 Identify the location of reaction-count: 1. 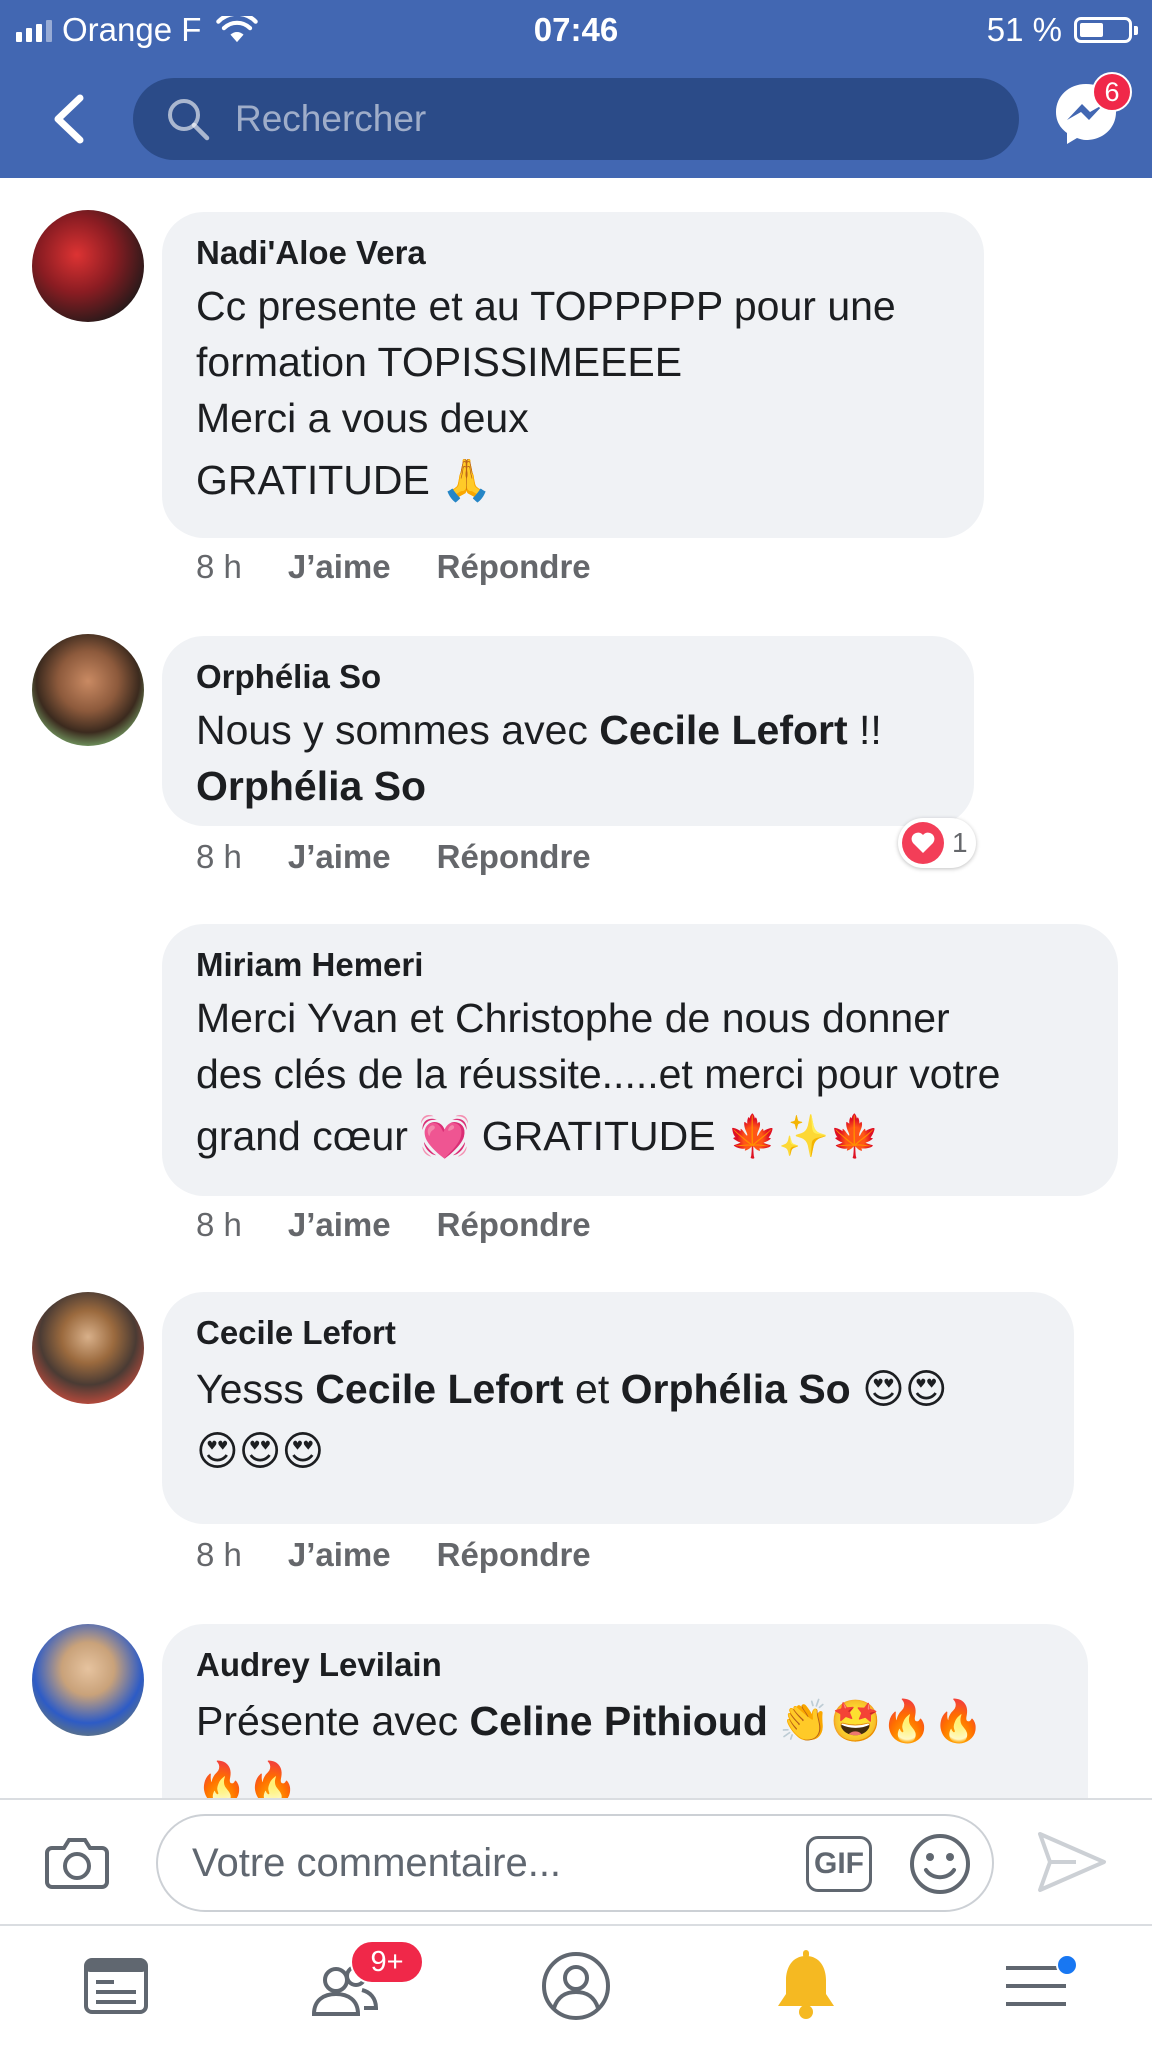
(960, 842).